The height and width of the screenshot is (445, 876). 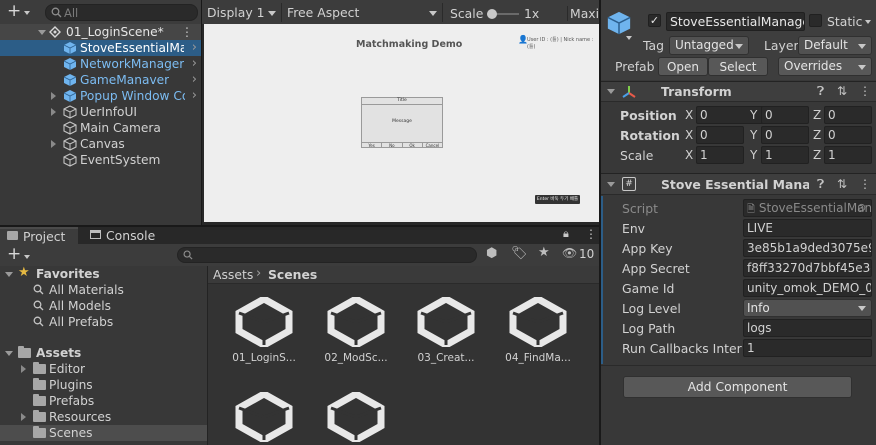 What do you see at coordinates (868, 22) in the screenshot?
I see `static-dropdown-arrow` at bounding box center [868, 22].